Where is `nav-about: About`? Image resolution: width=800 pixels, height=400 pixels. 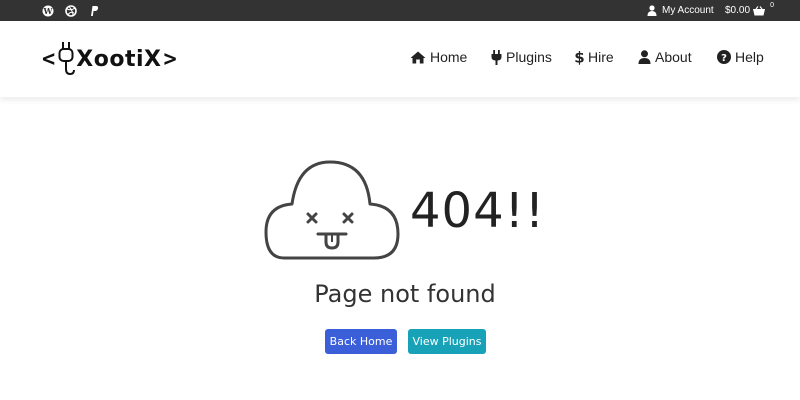 nav-about: About is located at coordinates (665, 57).